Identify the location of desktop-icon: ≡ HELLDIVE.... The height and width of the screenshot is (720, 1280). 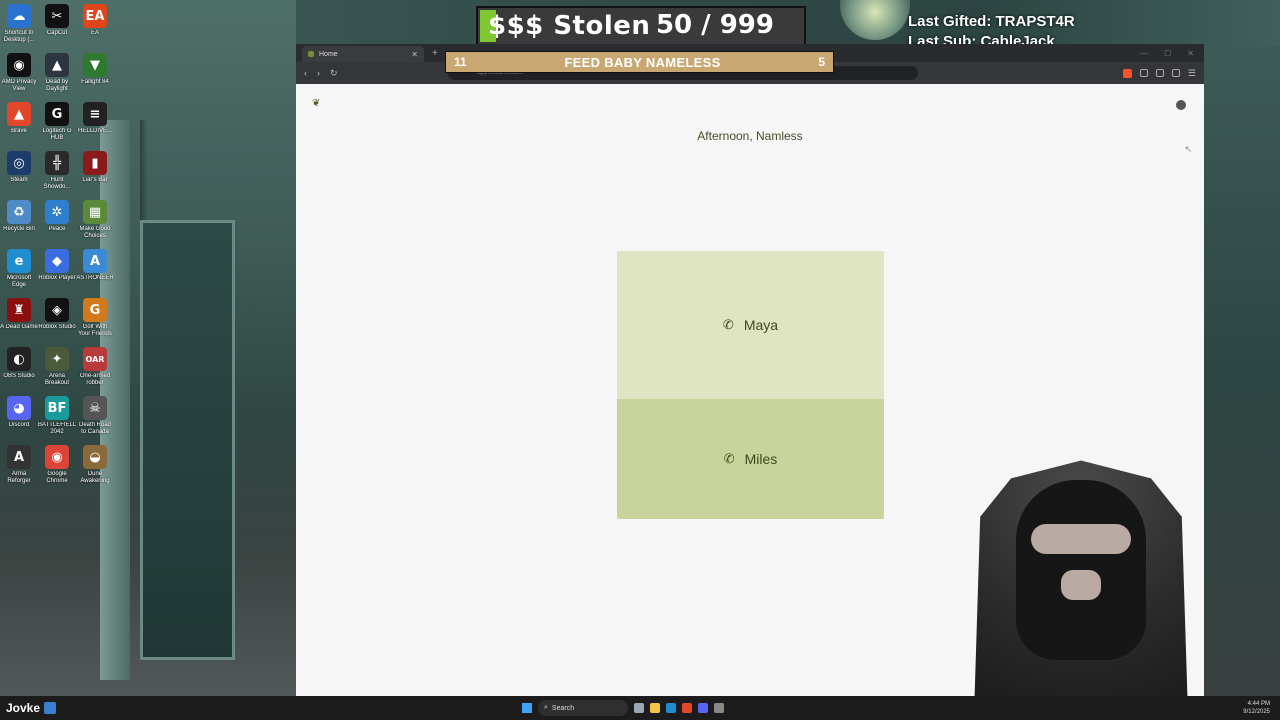
(95, 124).